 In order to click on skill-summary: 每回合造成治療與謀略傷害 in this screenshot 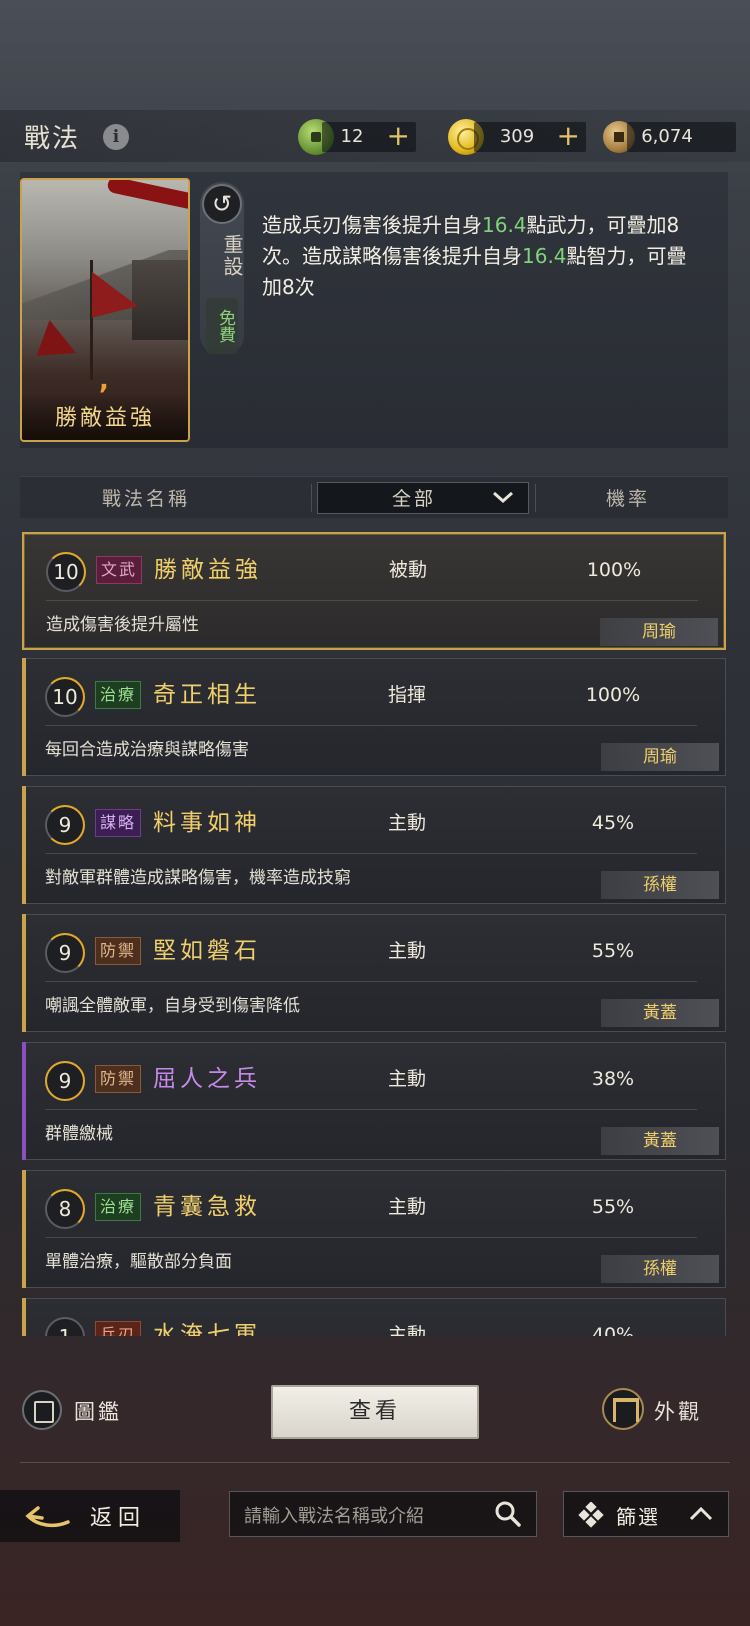, I will do `click(147, 750)`.